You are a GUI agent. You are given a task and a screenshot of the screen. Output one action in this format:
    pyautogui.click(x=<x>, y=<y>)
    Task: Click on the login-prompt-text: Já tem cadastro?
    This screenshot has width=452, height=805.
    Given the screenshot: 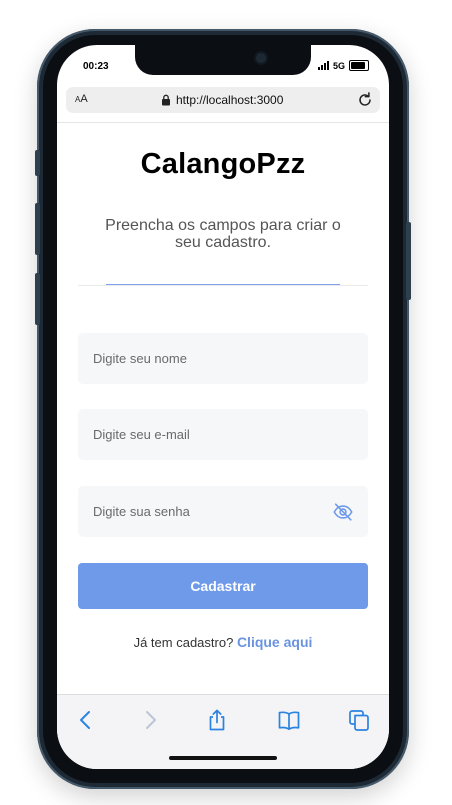 What is the action you would take?
    pyautogui.click(x=183, y=642)
    